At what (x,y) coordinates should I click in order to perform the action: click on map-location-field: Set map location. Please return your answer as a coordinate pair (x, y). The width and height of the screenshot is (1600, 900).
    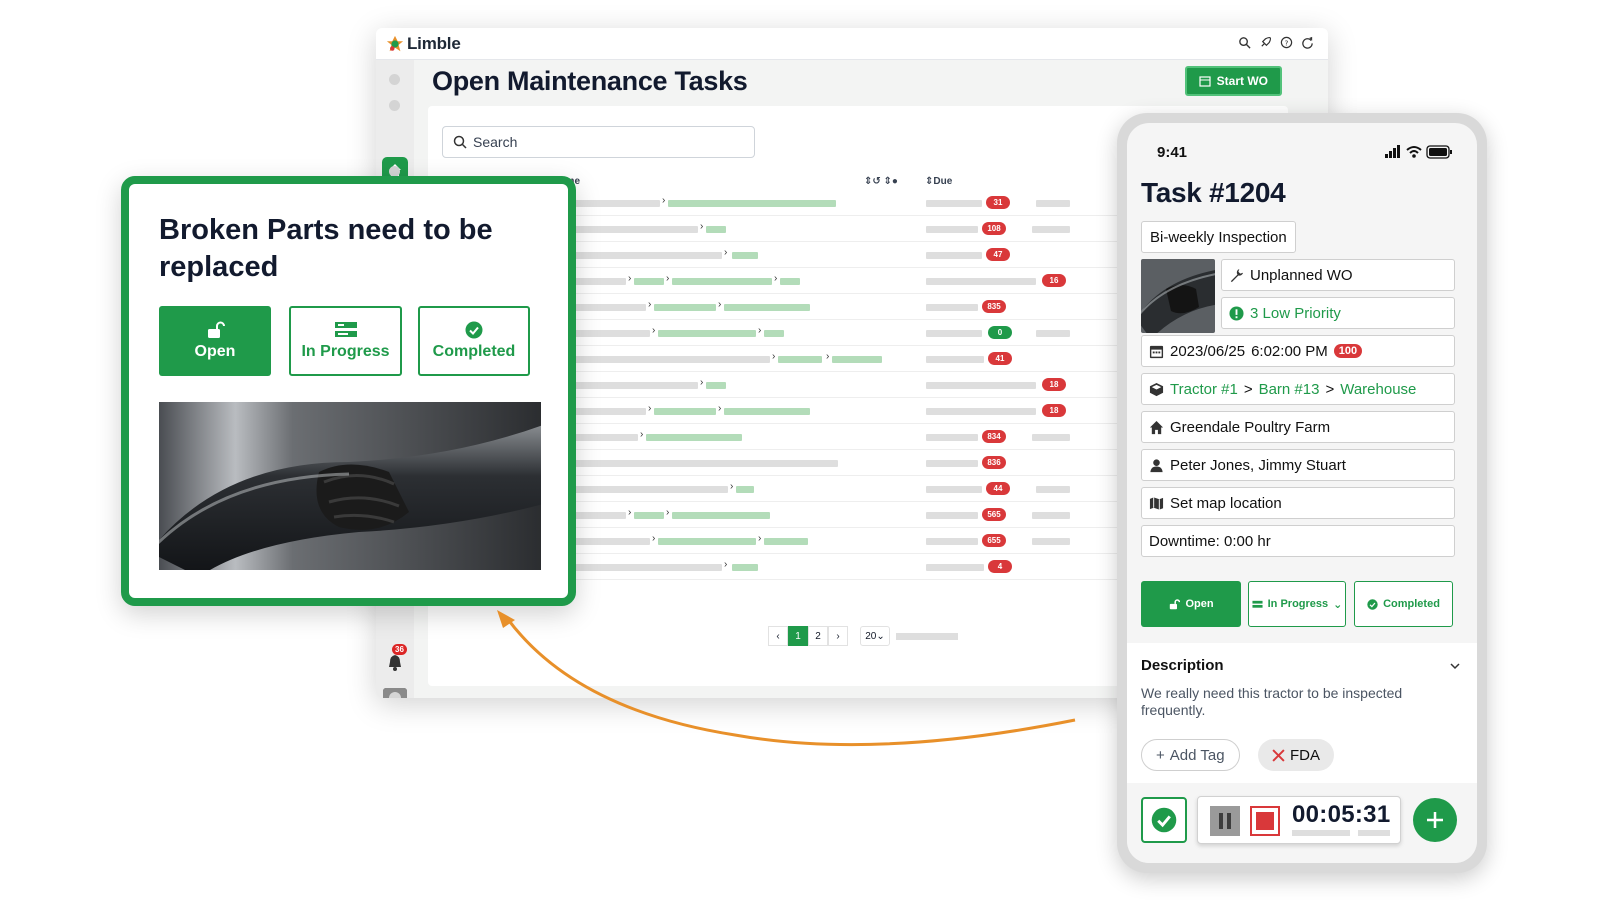
    Looking at the image, I should click on (1298, 503).